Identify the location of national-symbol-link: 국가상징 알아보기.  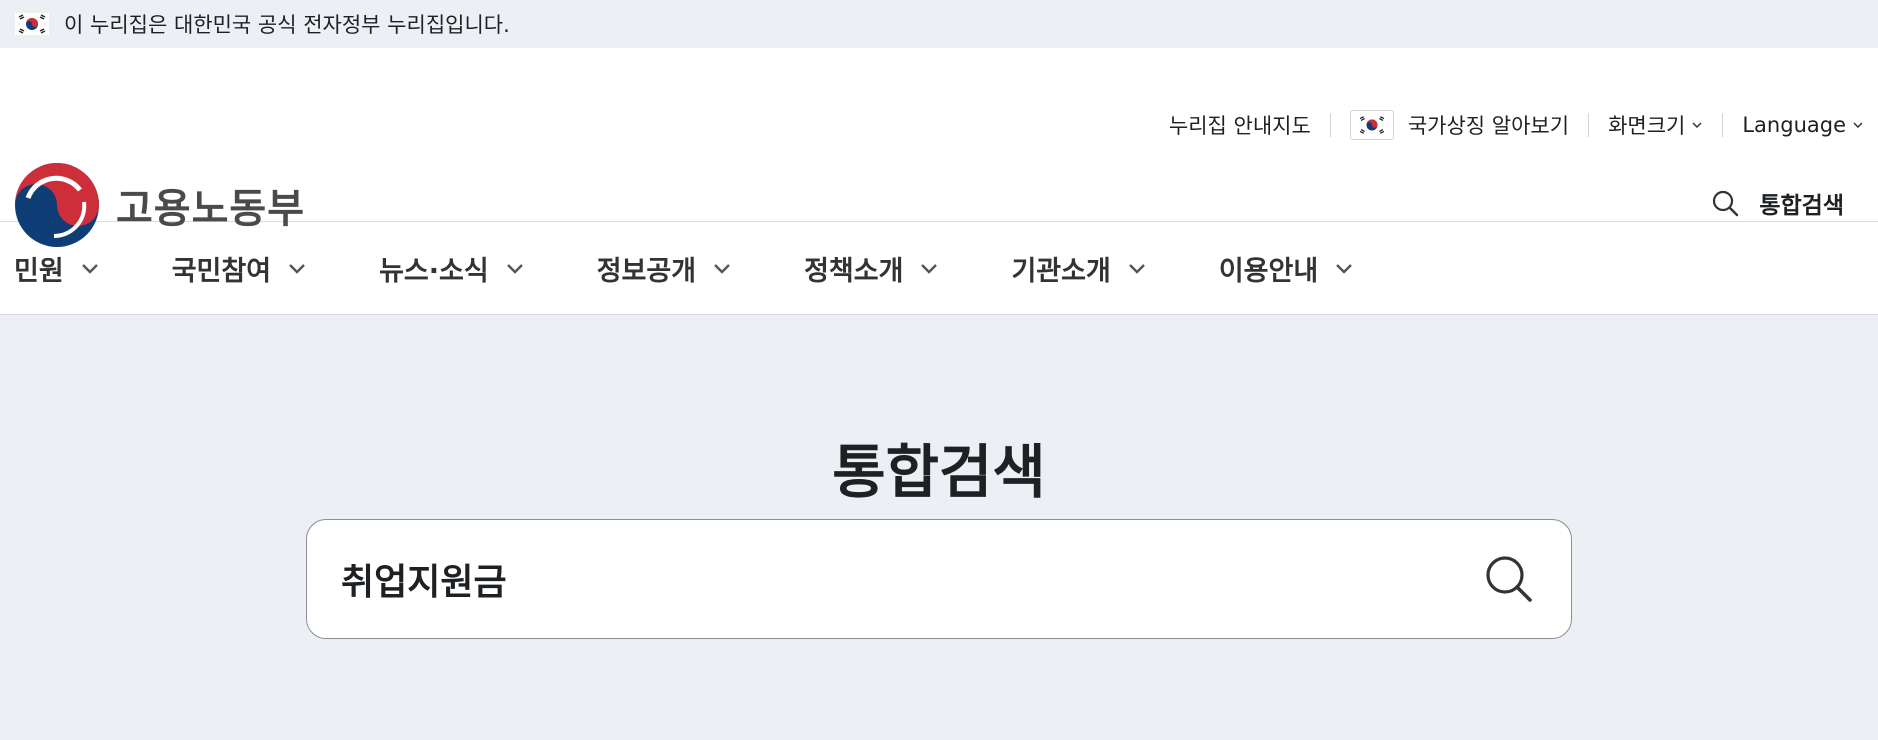
(1459, 125).